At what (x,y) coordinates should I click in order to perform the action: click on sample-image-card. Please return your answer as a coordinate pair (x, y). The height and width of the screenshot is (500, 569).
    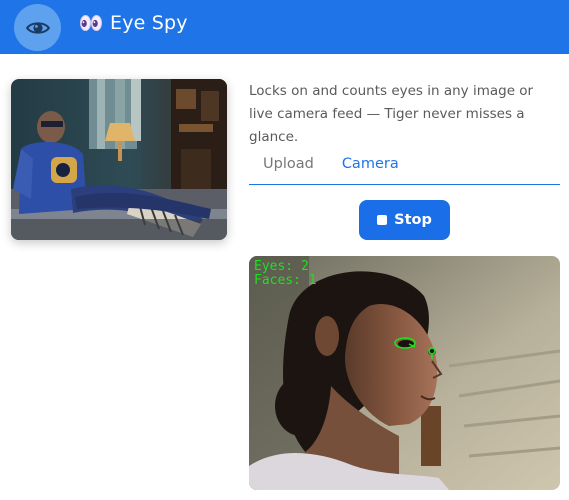
    Looking at the image, I should click on (119, 159).